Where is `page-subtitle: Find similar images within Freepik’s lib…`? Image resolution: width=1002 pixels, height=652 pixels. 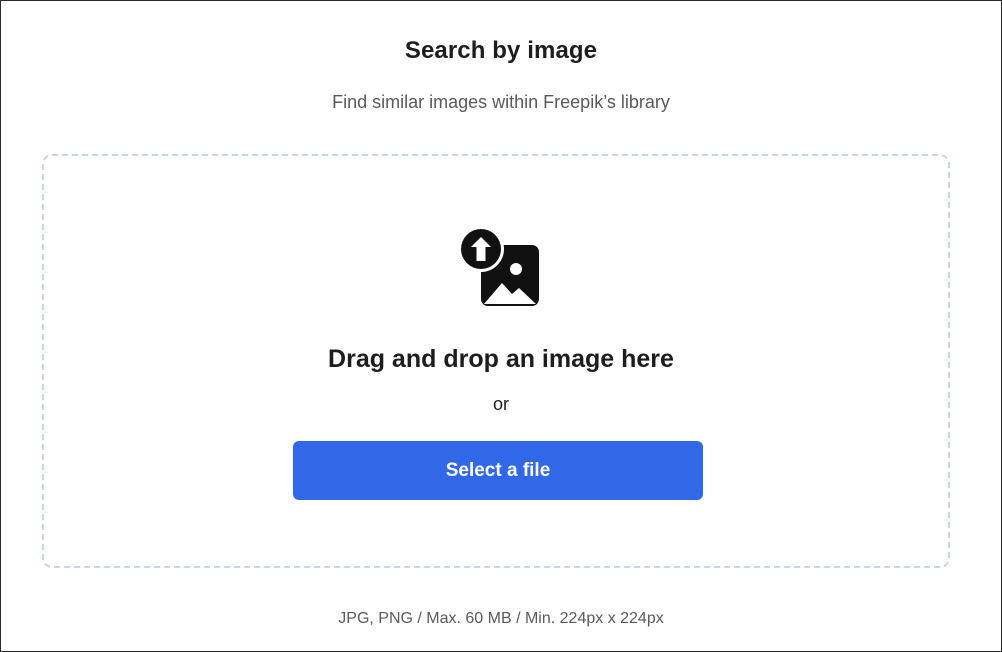
page-subtitle: Find similar images within Freepik’s lib… is located at coordinates (501, 102).